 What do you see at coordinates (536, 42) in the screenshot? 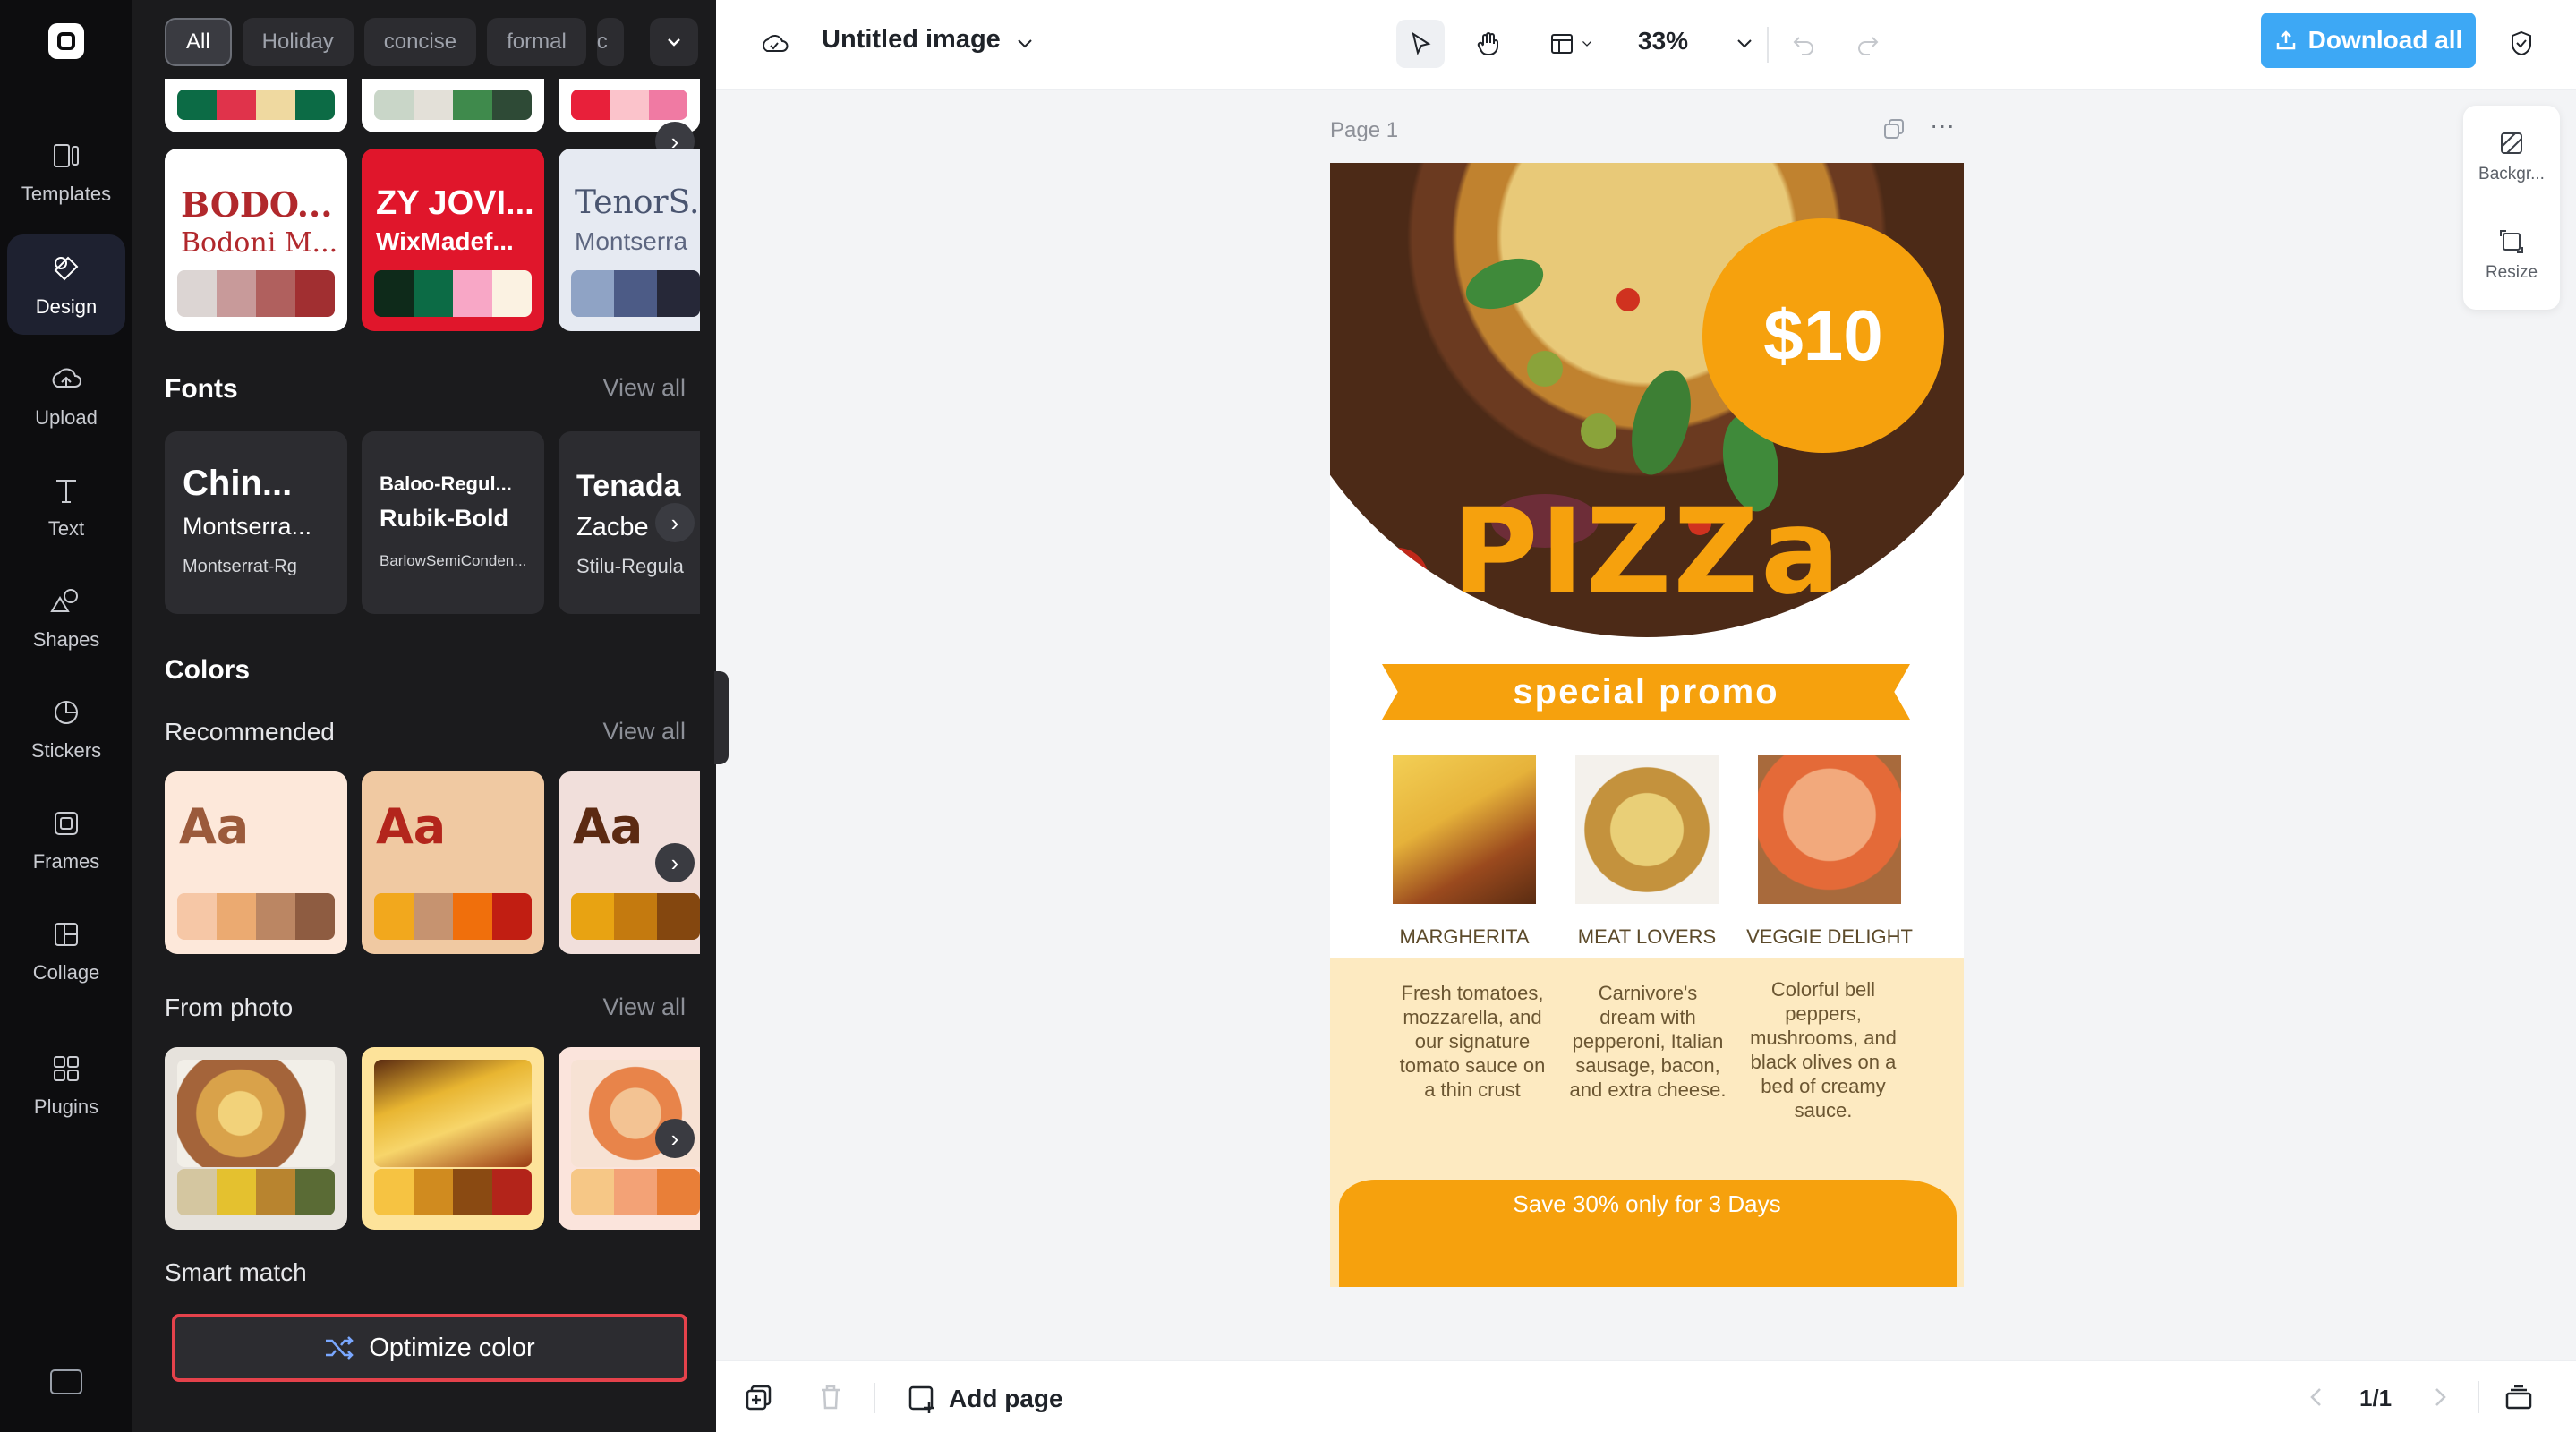
I see `chip-formal: formal` at bounding box center [536, 42].